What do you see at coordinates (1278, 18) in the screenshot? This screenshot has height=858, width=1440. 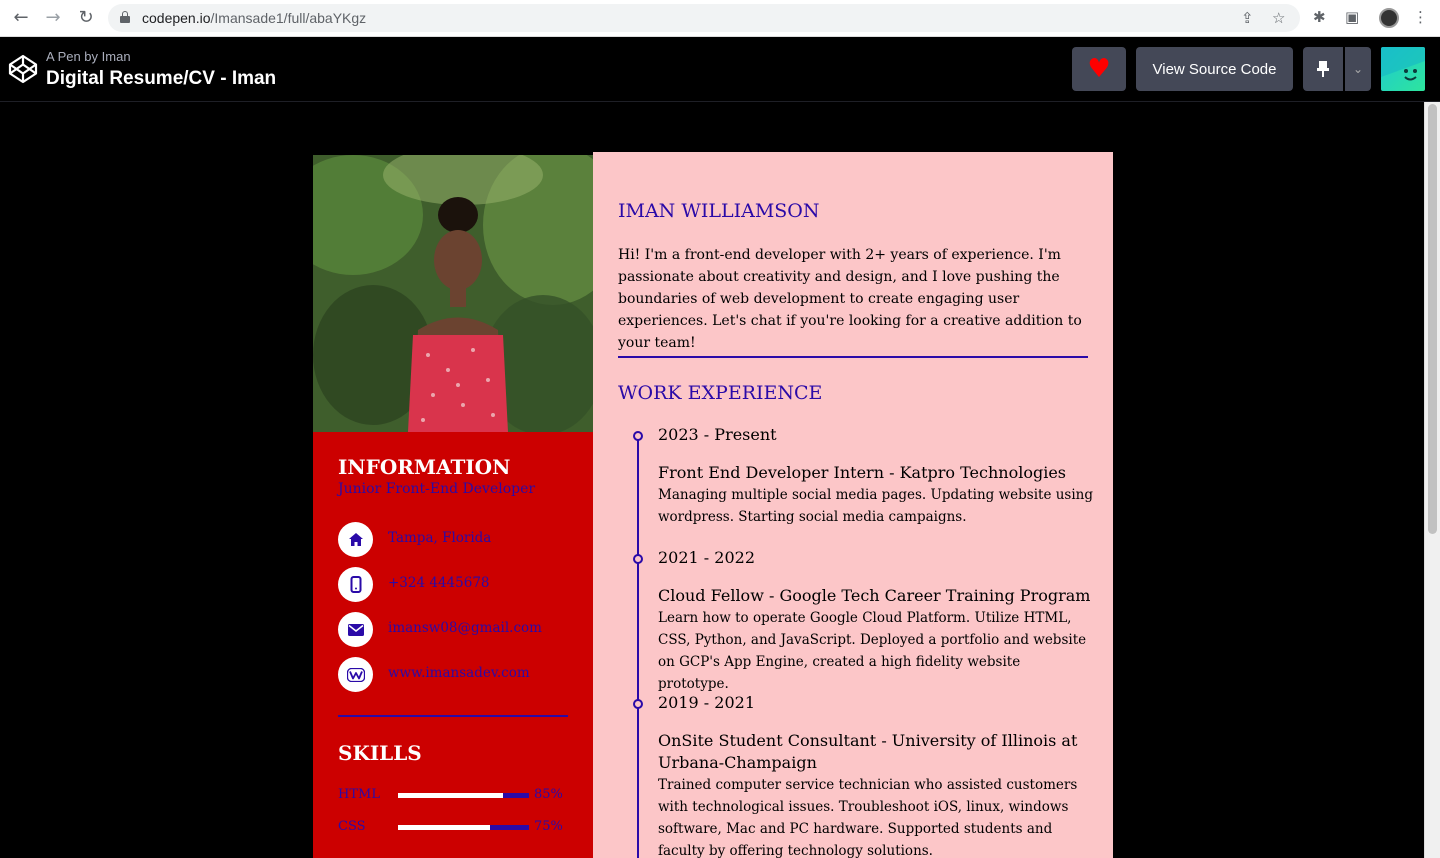 I see `star-icon: ☆` at bounding box center [1278, 18].